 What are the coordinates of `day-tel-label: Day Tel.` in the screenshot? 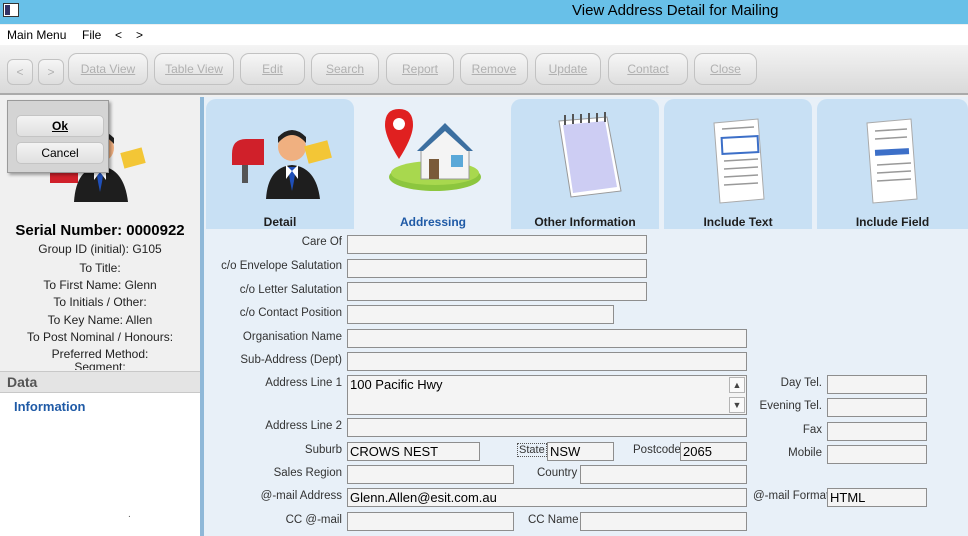 It's located at (801, 383).